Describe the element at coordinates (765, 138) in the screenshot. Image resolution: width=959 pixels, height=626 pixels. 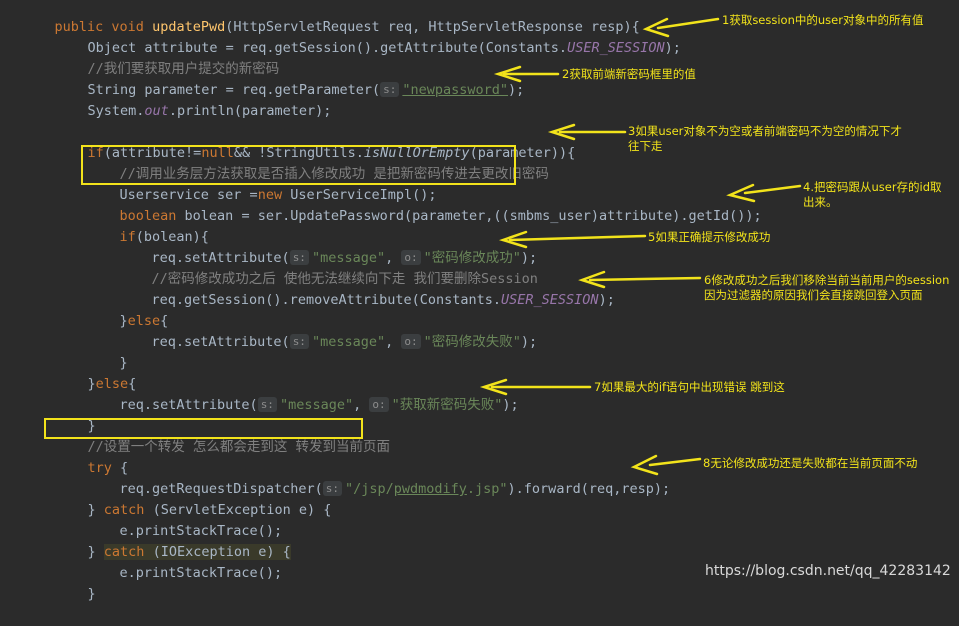
I see `annotation-3: 3如果user对象不为空或者前端密码不为空的情况下才 往下走` at that location.